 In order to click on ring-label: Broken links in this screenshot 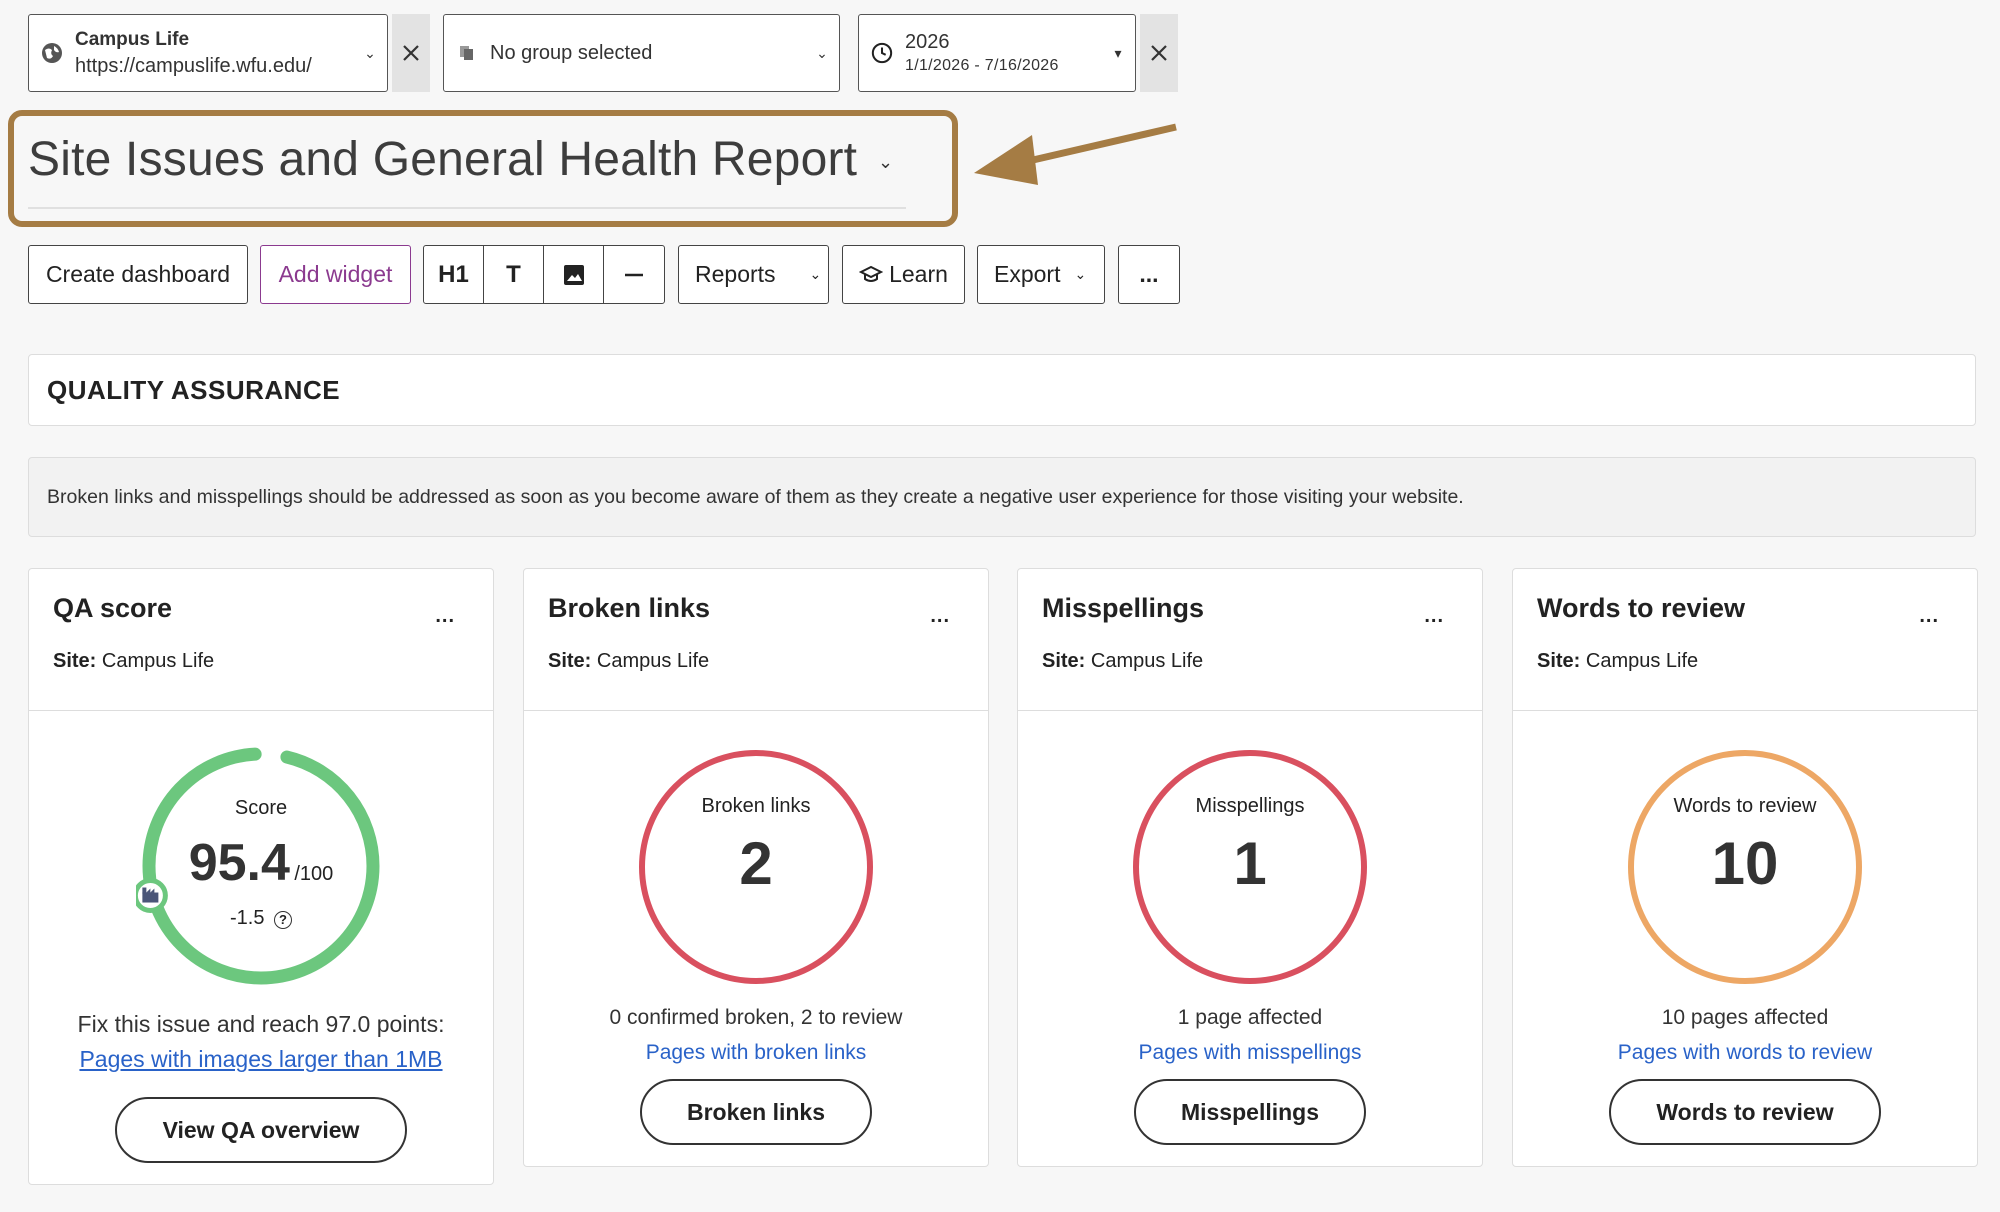, I will do `click(756, 806)`.